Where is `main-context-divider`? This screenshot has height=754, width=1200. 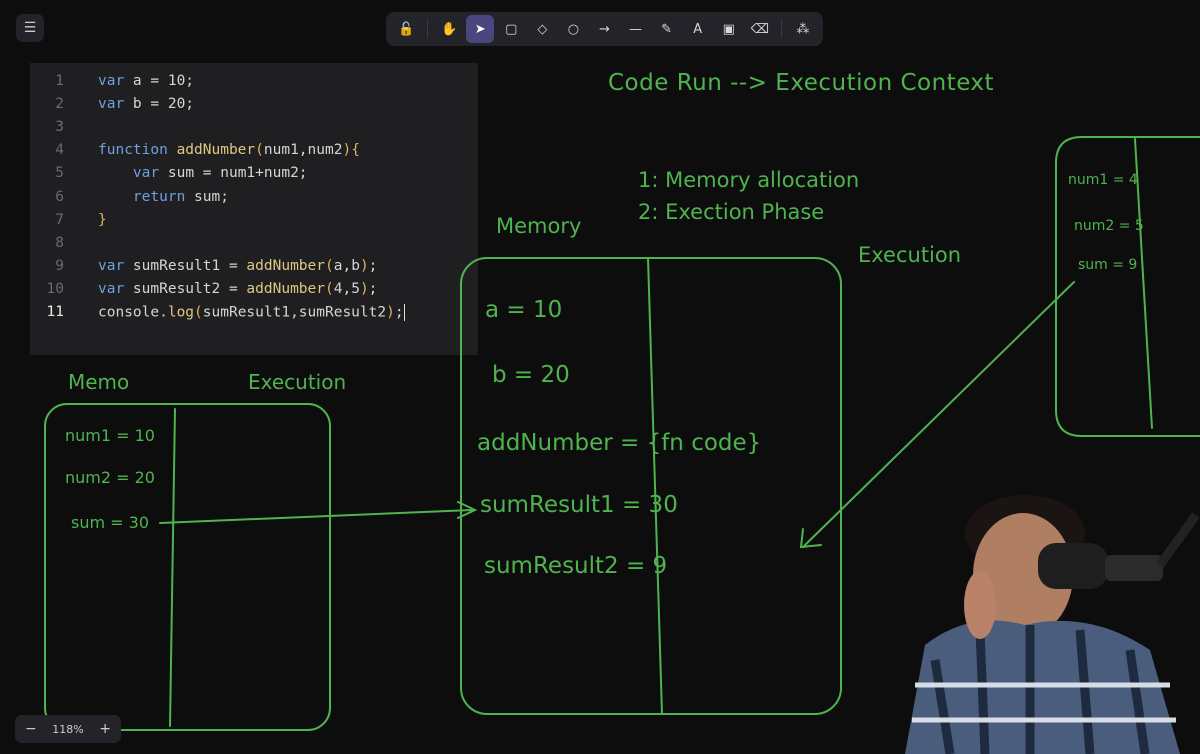
main-context-divider is located at coordinates (655, 486).